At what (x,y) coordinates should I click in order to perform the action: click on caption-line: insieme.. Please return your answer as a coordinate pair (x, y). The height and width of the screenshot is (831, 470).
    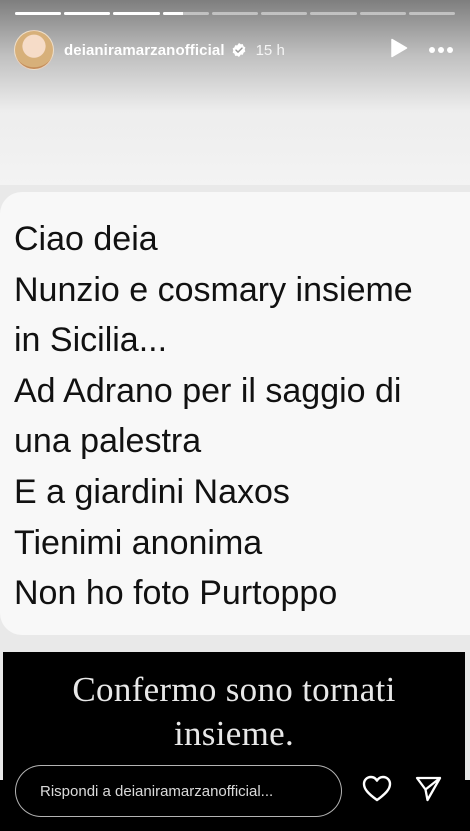
    Looking at the image, I should click on (233, 733).